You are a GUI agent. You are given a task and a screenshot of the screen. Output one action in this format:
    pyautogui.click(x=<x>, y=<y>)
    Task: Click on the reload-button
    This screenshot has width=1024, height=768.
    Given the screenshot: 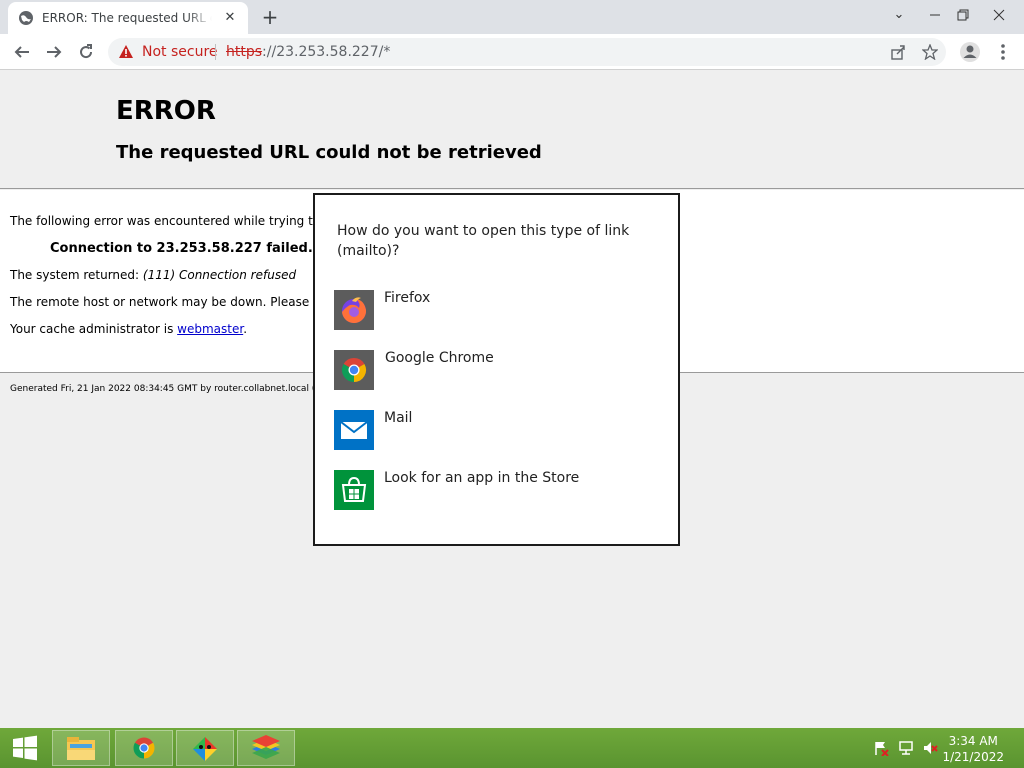 What is the action you would take?
    pyautogui.click(x=86, y=52)
    